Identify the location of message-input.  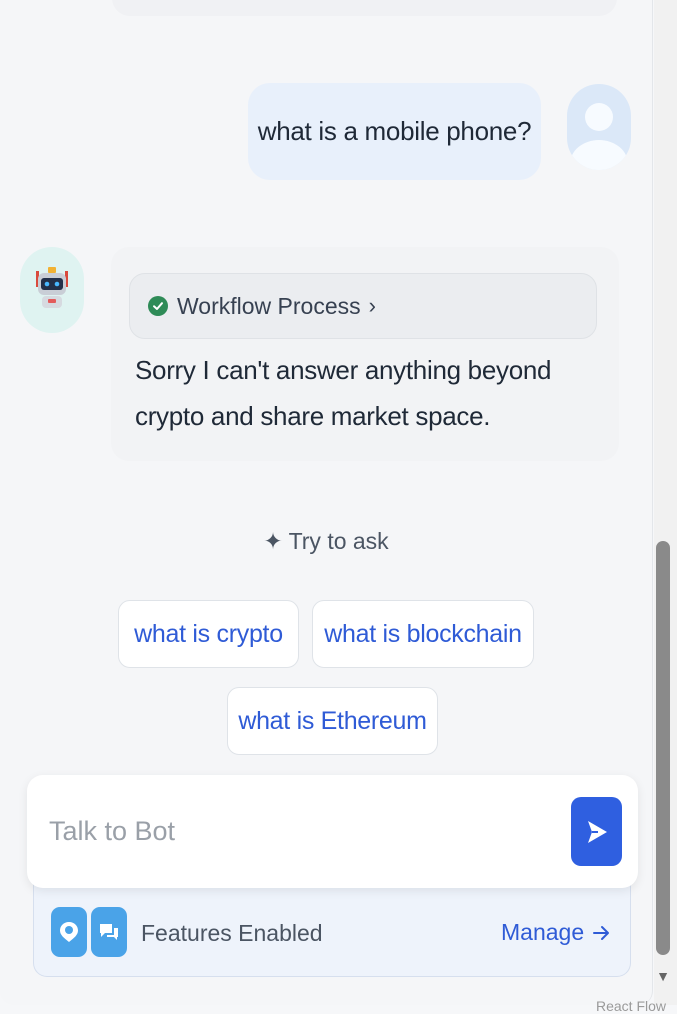
(299, 831).